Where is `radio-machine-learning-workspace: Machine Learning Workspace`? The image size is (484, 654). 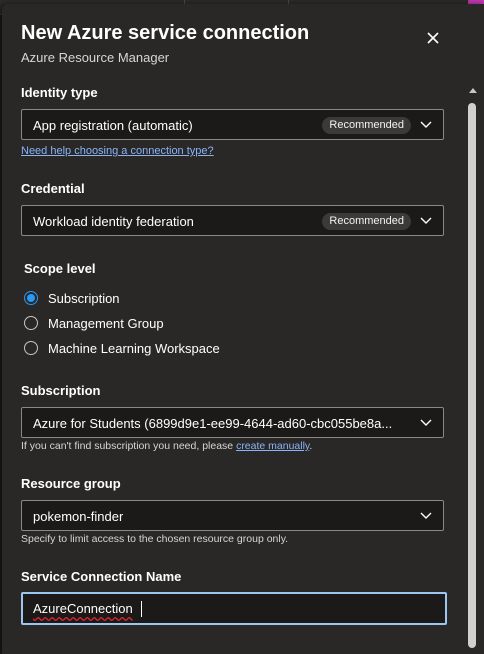 radio-machine-learning-workspace: Machine Learning Workspace is located at coordinates (122, 348).